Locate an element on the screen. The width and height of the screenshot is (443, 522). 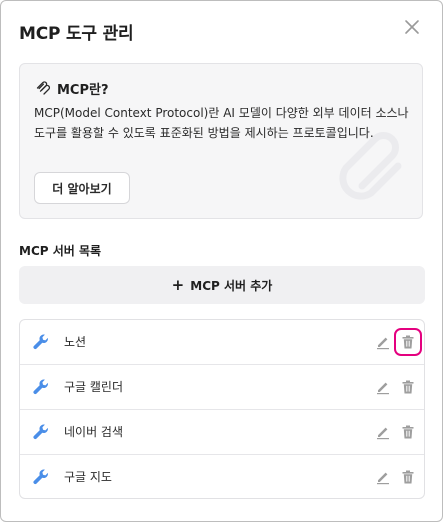
server-row-naver-search: 네이버 검색 is located at coordinates (222, 432).